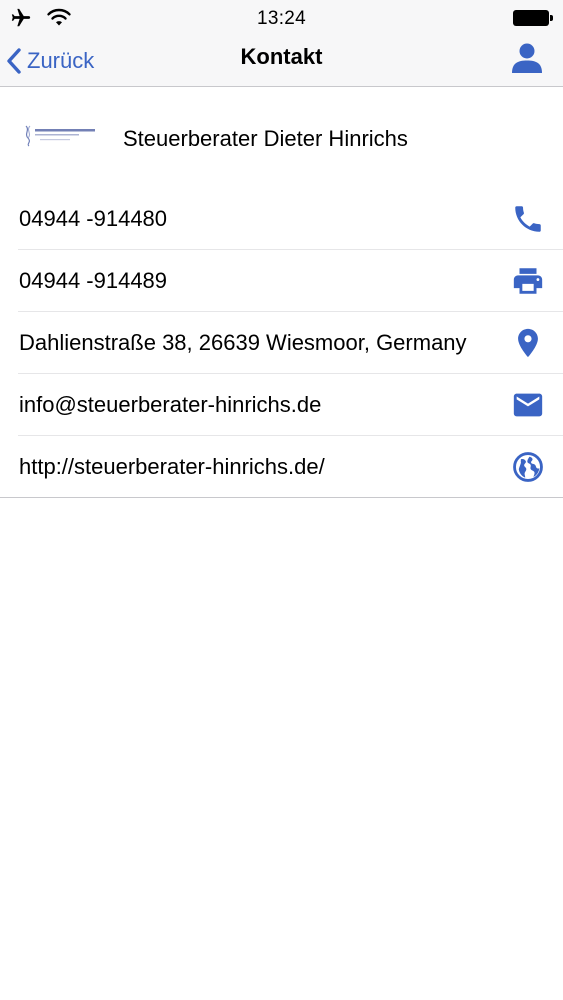 Image resolution: width=563 pixels, height=1000 pixels. What do you see at coordinates (281, 56) in the screenshot?
I see `page-title: Kontakt` at bounding box center [281, 56].